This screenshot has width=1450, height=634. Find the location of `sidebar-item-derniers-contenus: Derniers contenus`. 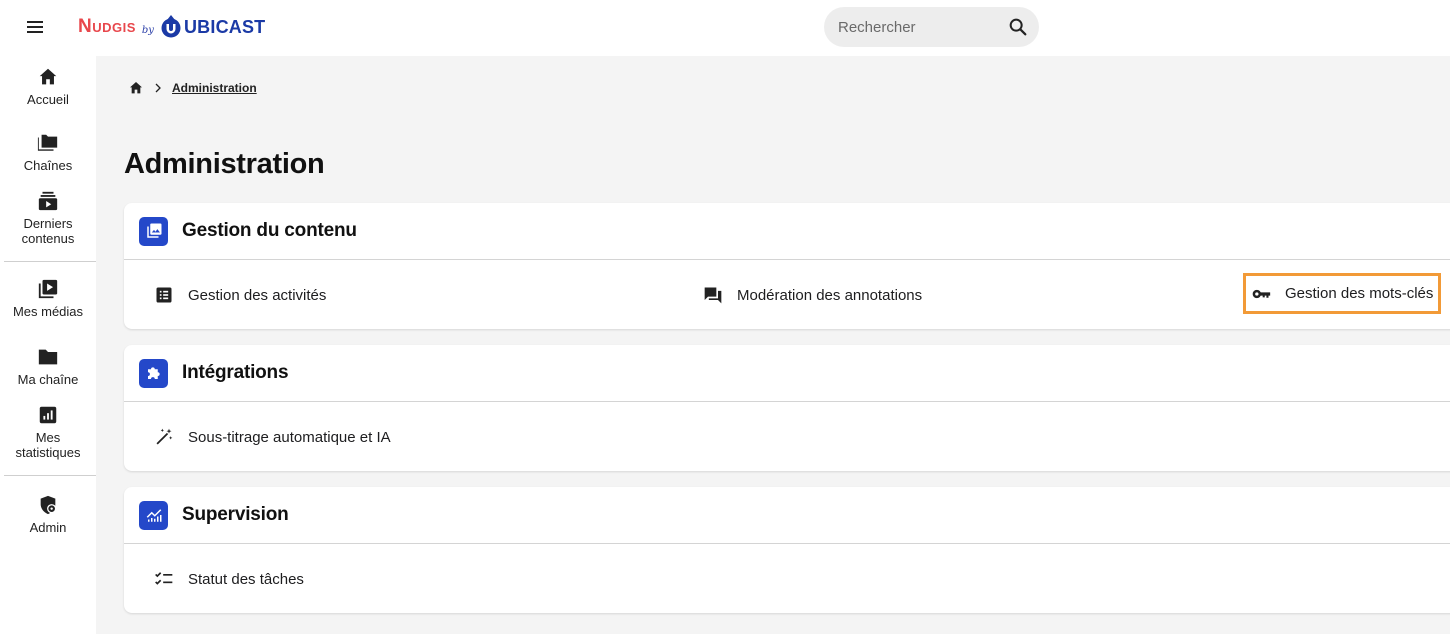

sidebar-item-derniers-contenus: Derniers contenus is located at coordinates (48, 218).